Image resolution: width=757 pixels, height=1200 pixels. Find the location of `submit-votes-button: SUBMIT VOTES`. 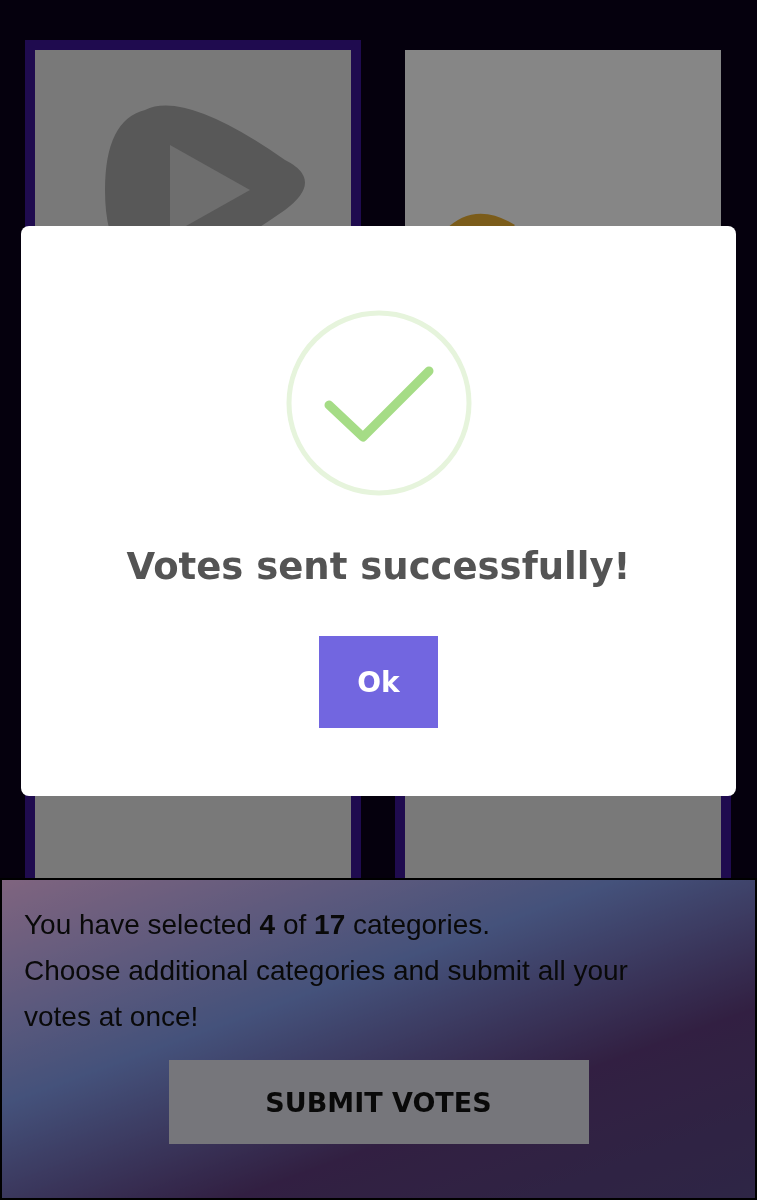

submit-votes-button: SUBMIT VOTES is located at coordinates (378, 1102).